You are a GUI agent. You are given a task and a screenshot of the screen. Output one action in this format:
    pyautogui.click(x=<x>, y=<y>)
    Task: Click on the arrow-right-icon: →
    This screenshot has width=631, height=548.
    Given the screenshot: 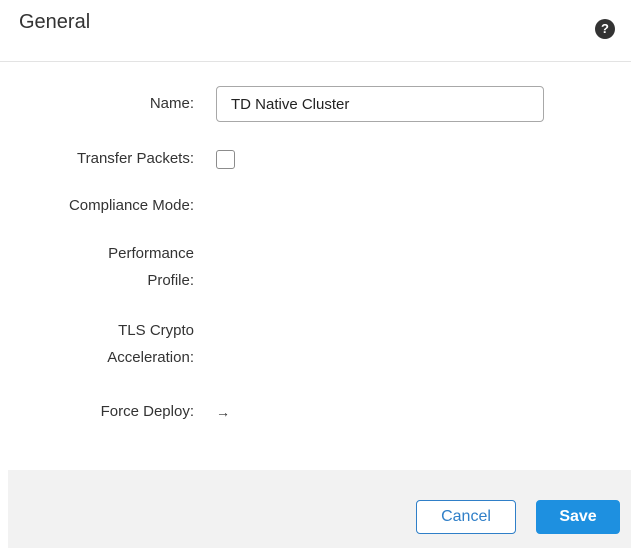 What is the action you would take?
    pyautogui.click(x=223, y=412)
    